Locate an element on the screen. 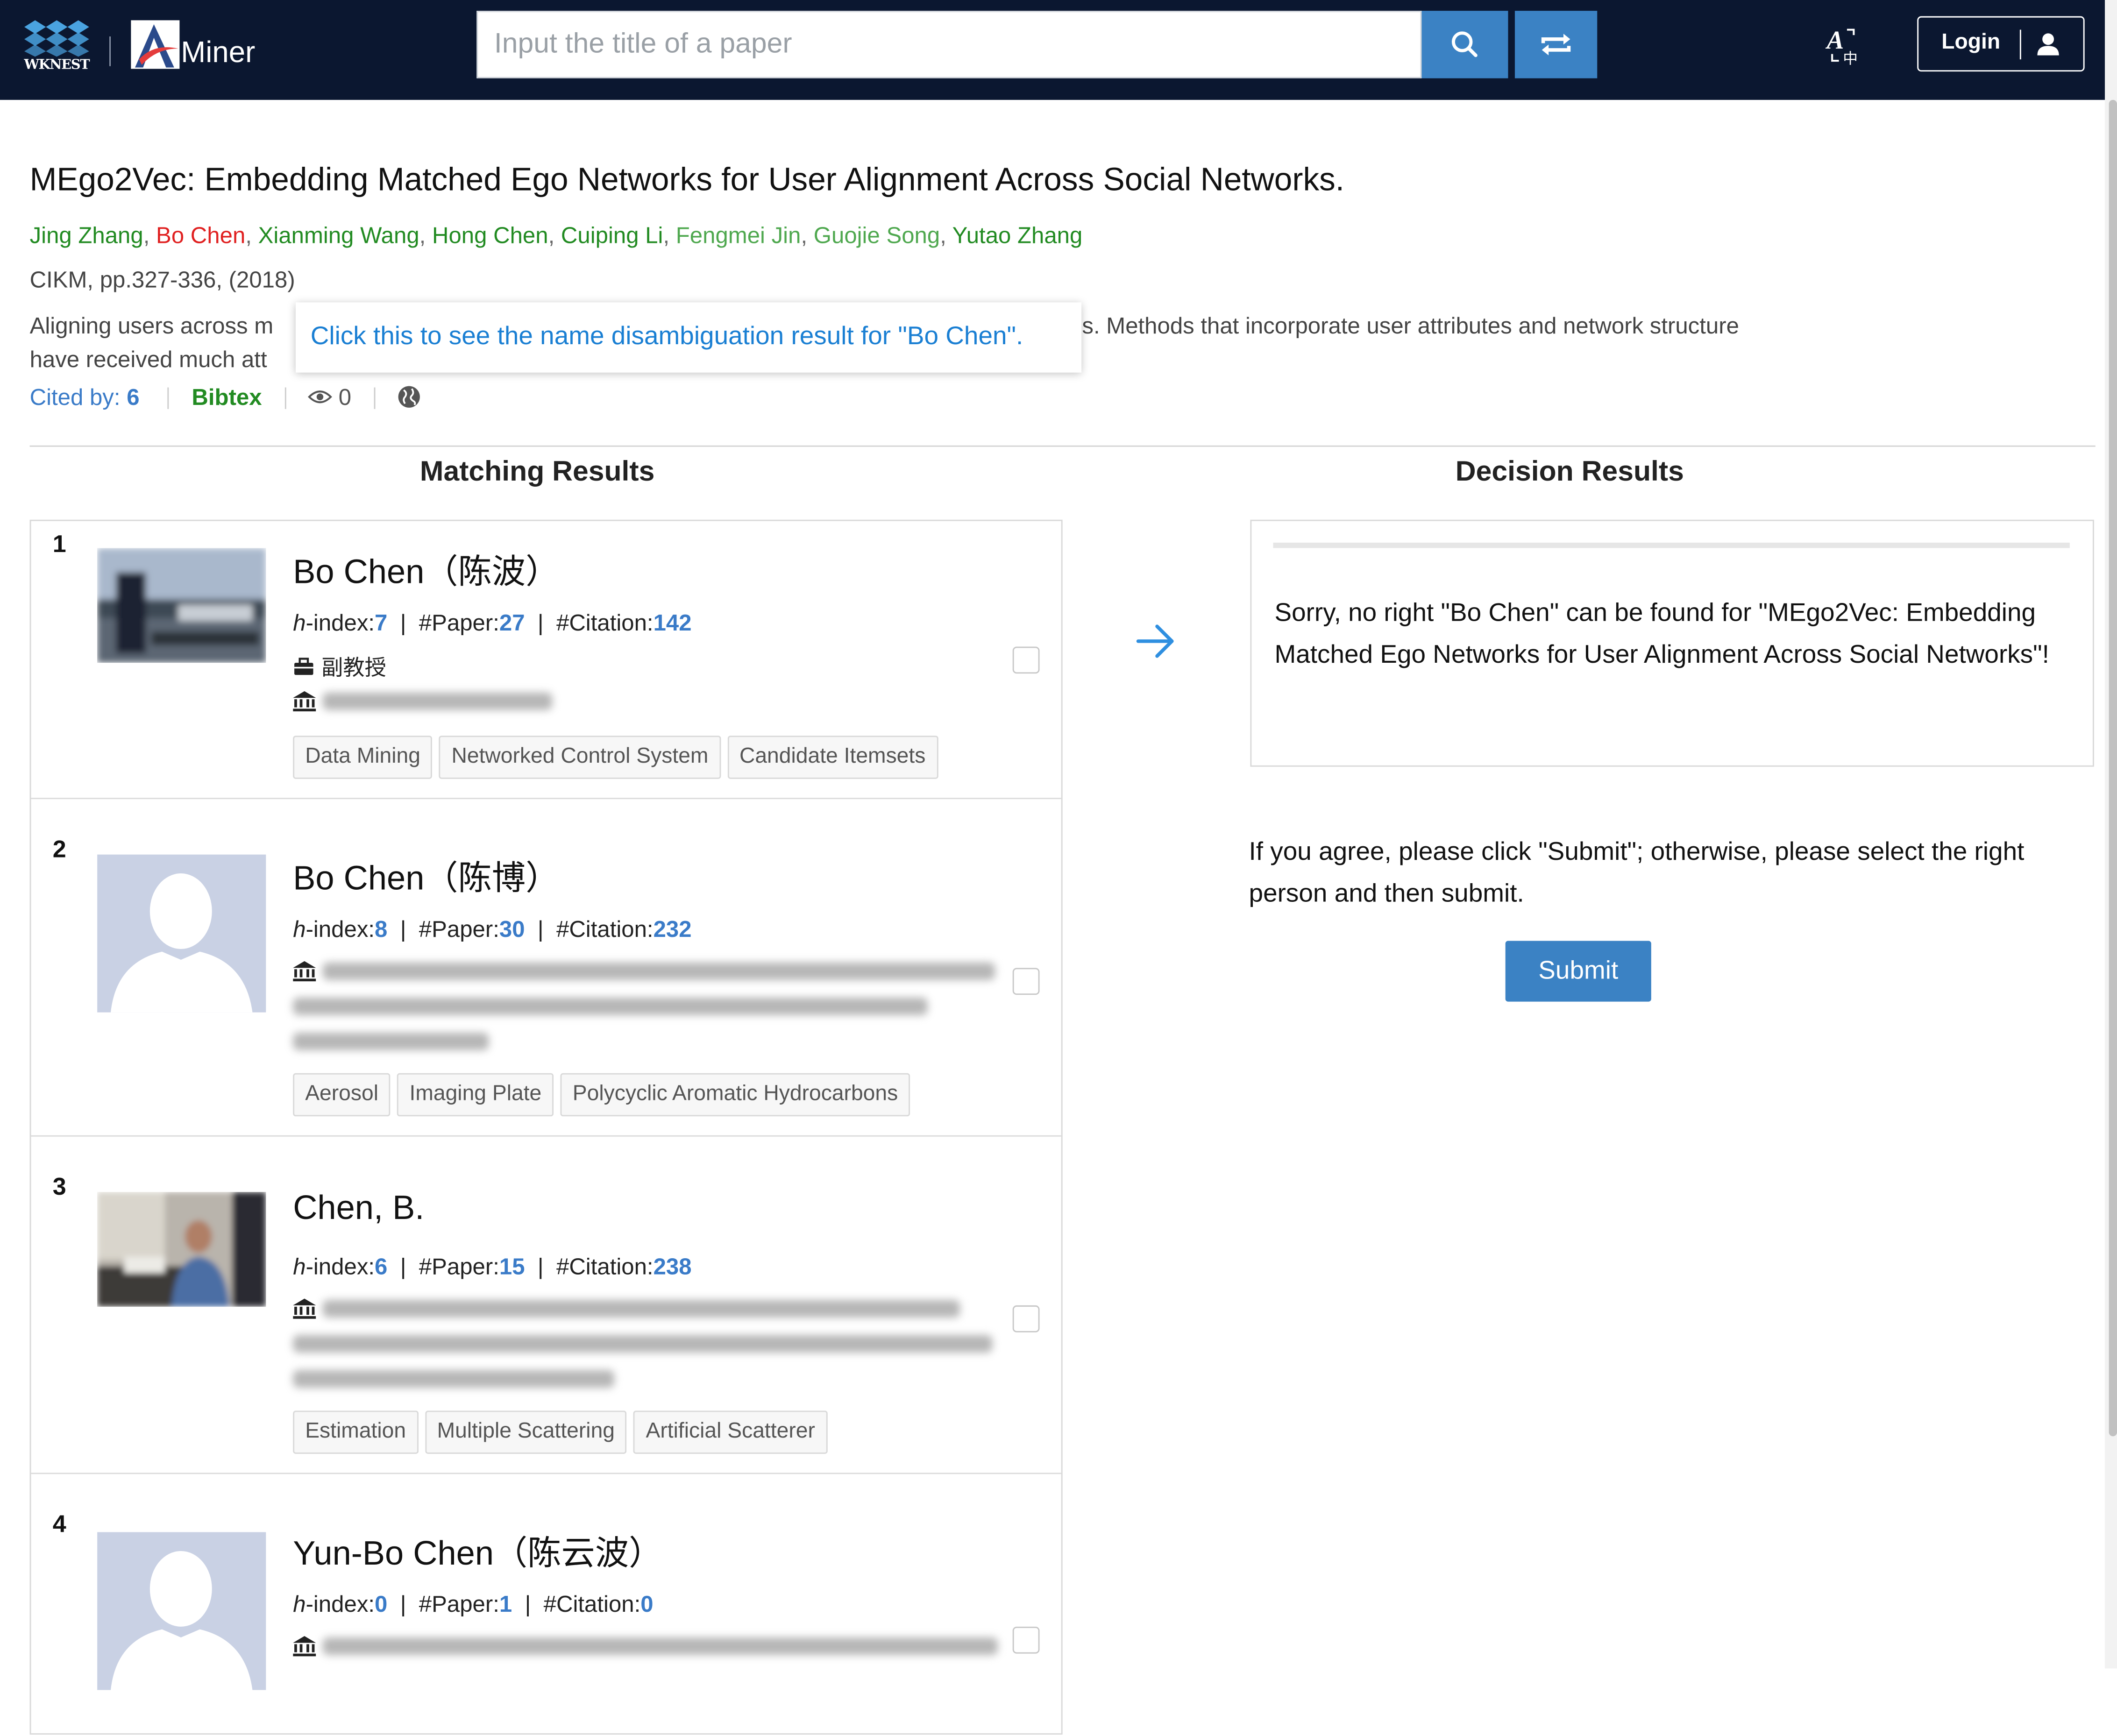 This screenshot has height=1736, width=2117. candidate-stats: h-index:6 | #Paper:15 | #Citation:238 is located at coordinates (492, 1267).